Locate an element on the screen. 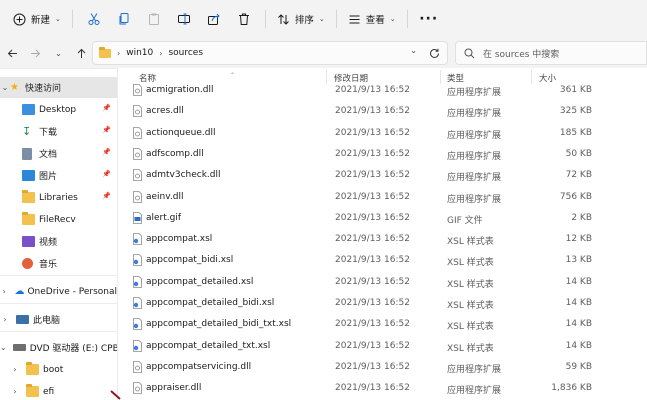  delete-button is located at coordinates (244, 19).